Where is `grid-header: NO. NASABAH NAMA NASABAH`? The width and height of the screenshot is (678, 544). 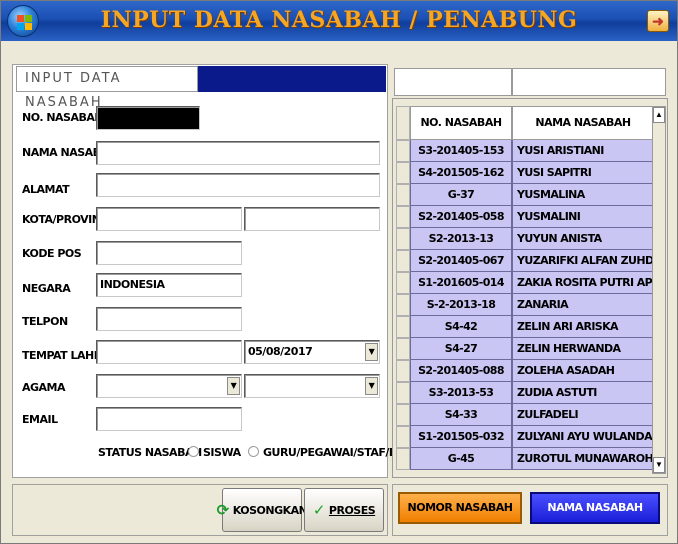
grid-header: NO. NASABAH NAMA NASABAH is located at coordinates (532, 123).